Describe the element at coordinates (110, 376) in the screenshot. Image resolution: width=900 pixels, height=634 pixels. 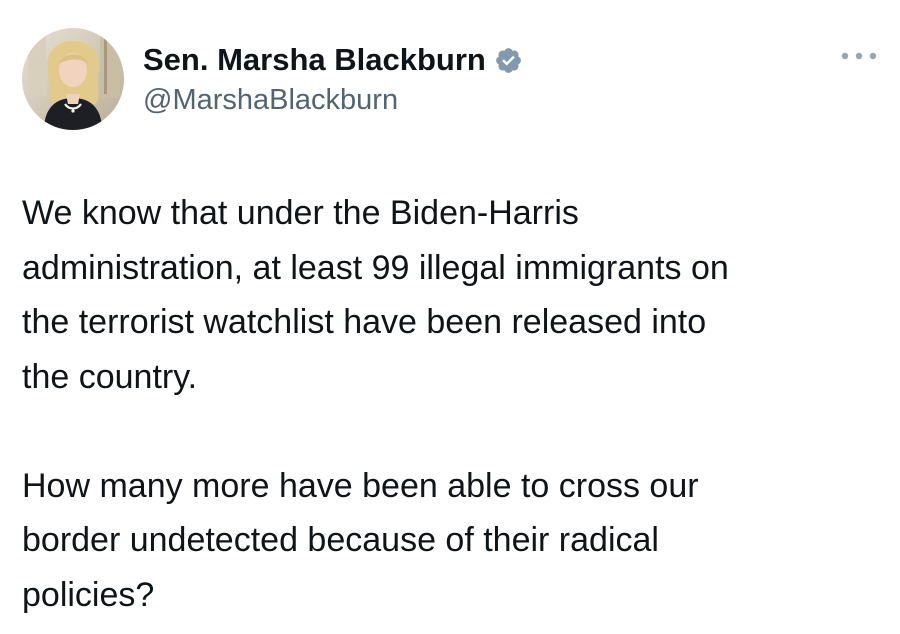
I see `tweet-line: the country.` at that location.